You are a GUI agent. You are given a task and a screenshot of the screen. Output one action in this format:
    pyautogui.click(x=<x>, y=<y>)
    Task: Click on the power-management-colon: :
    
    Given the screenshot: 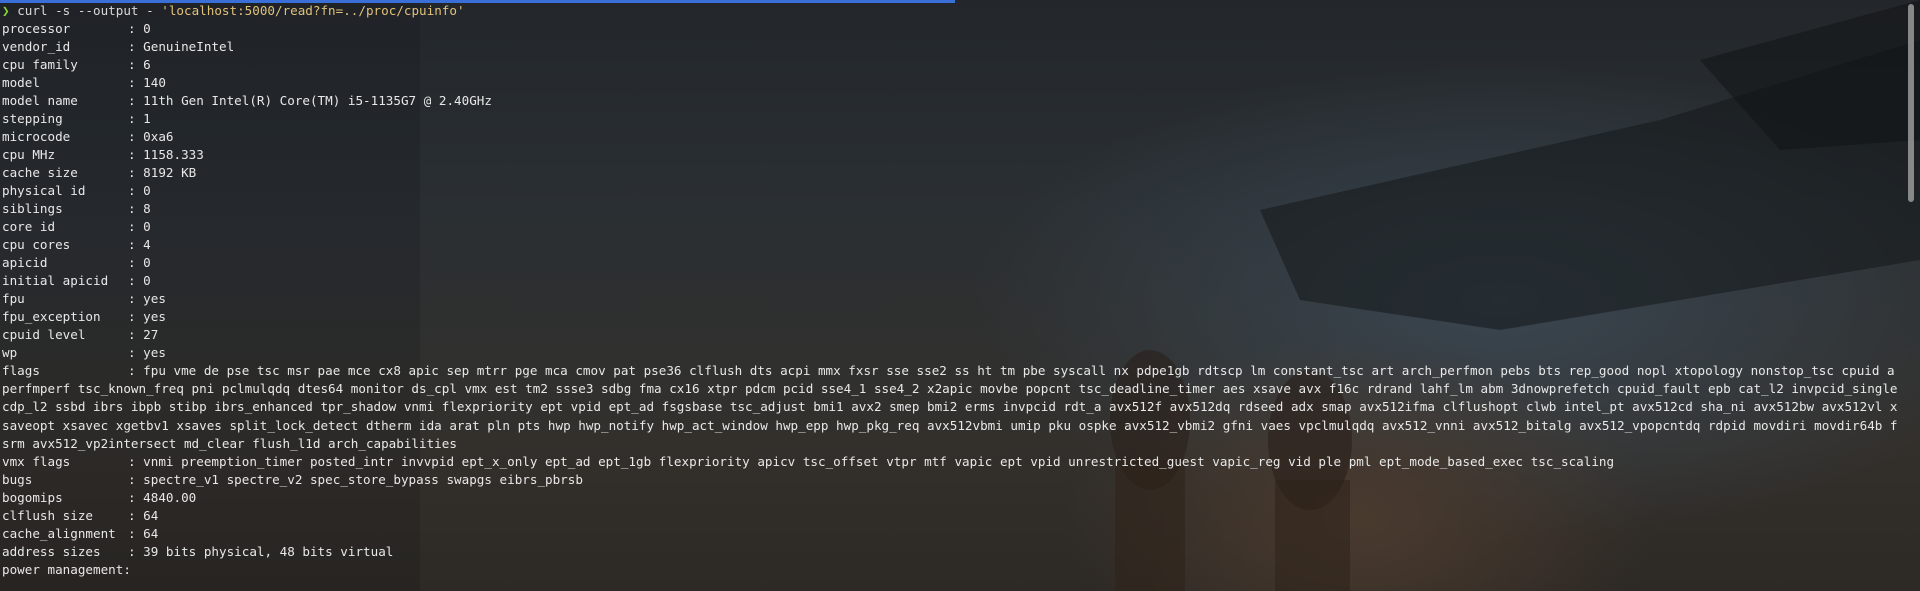 What is the action you would take?
    pyautogui.click(x=127, y=570)
    